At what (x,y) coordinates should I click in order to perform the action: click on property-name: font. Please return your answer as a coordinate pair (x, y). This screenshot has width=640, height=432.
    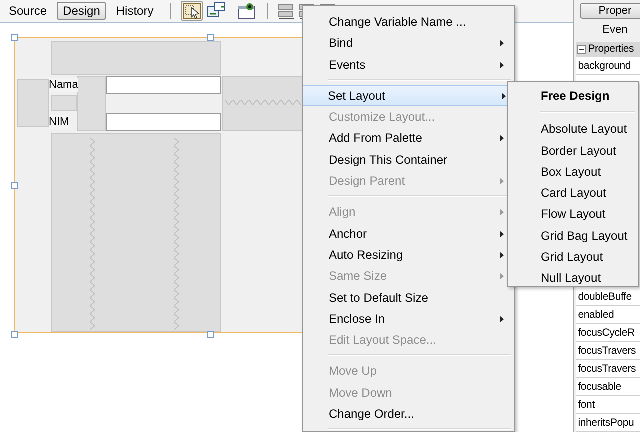
    Looking at the image, I should click on (608, 405).